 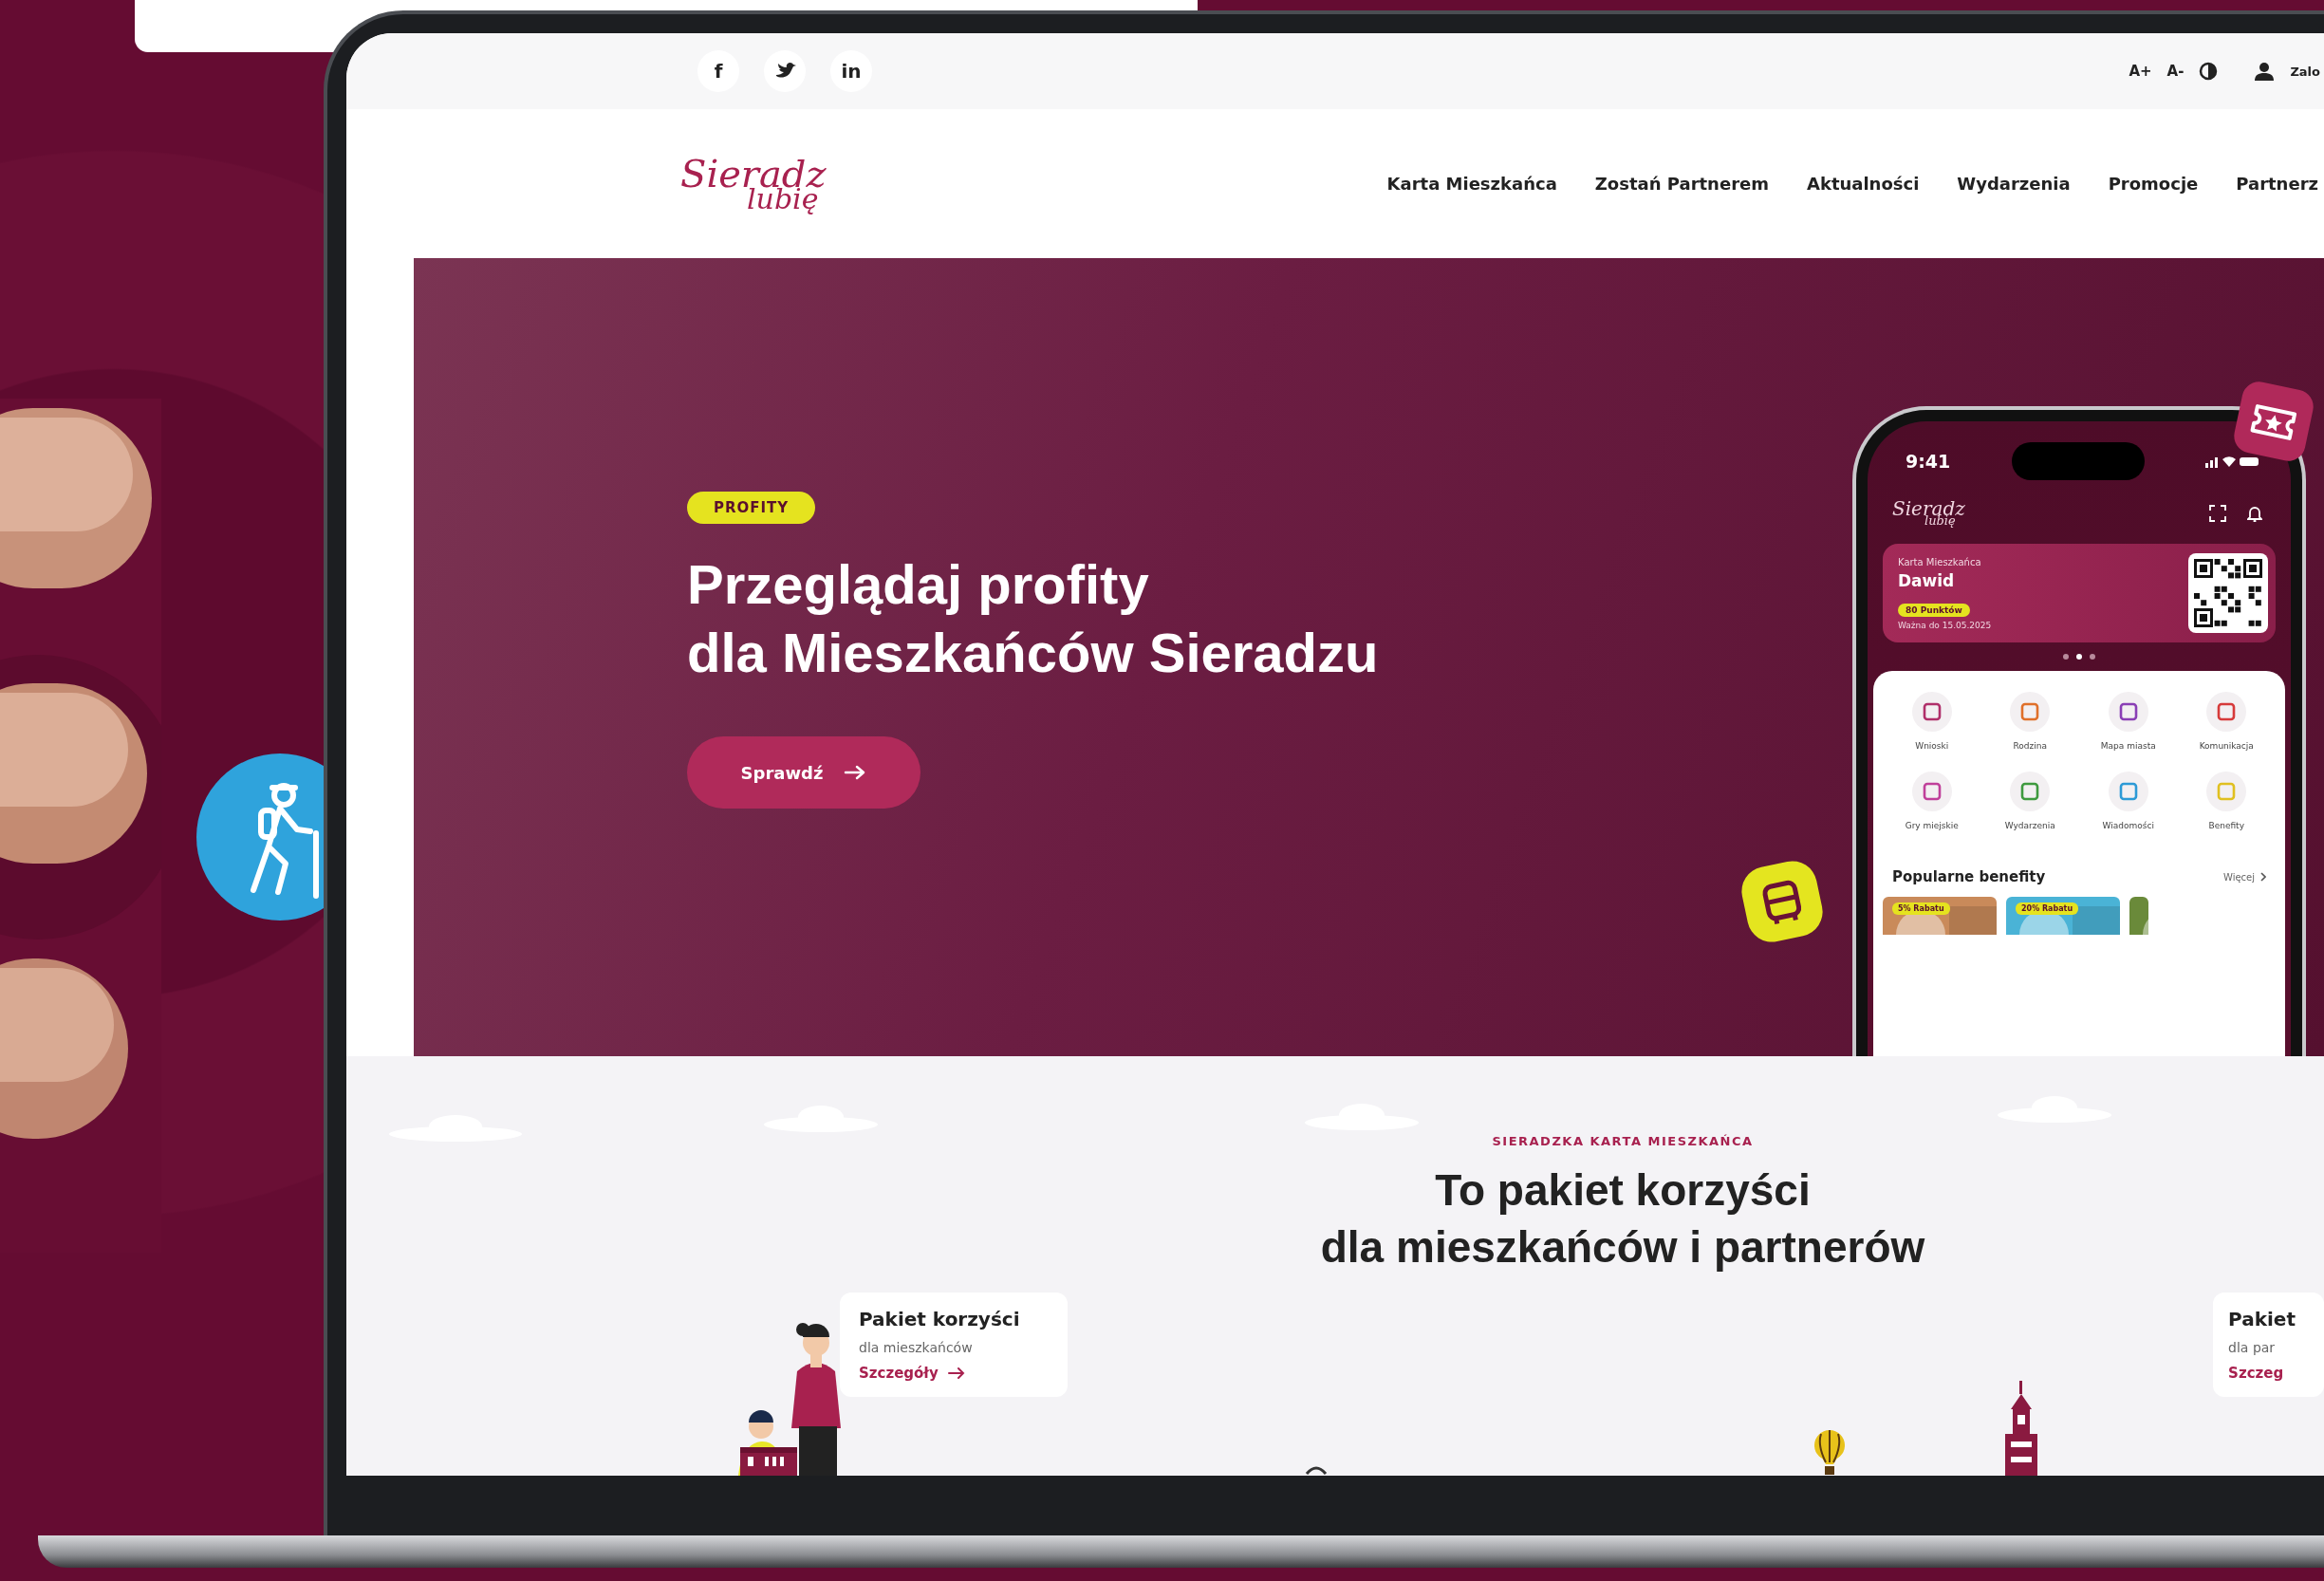 What do you see at coordinates (1830, 1453) in the screenshot?
I see `balloon-icon` at bounding box center [1830, 1453].